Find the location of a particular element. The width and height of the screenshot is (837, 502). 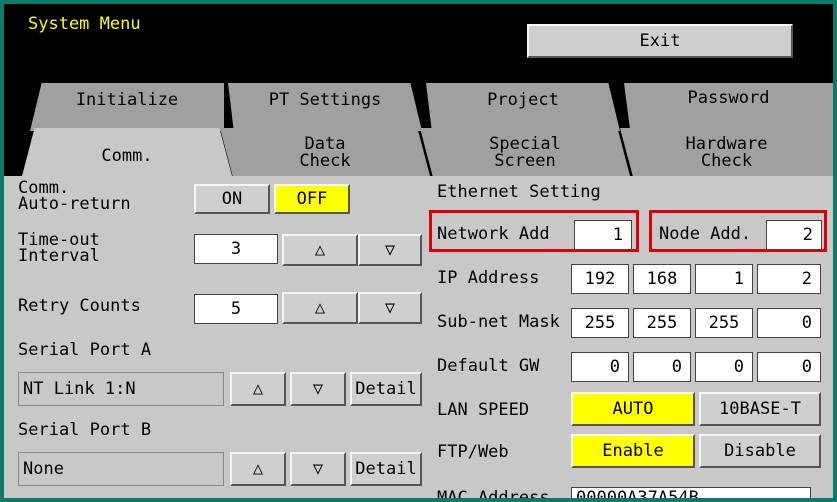

serial-a-down-button: ▽ is located at coordinates (318, 389).